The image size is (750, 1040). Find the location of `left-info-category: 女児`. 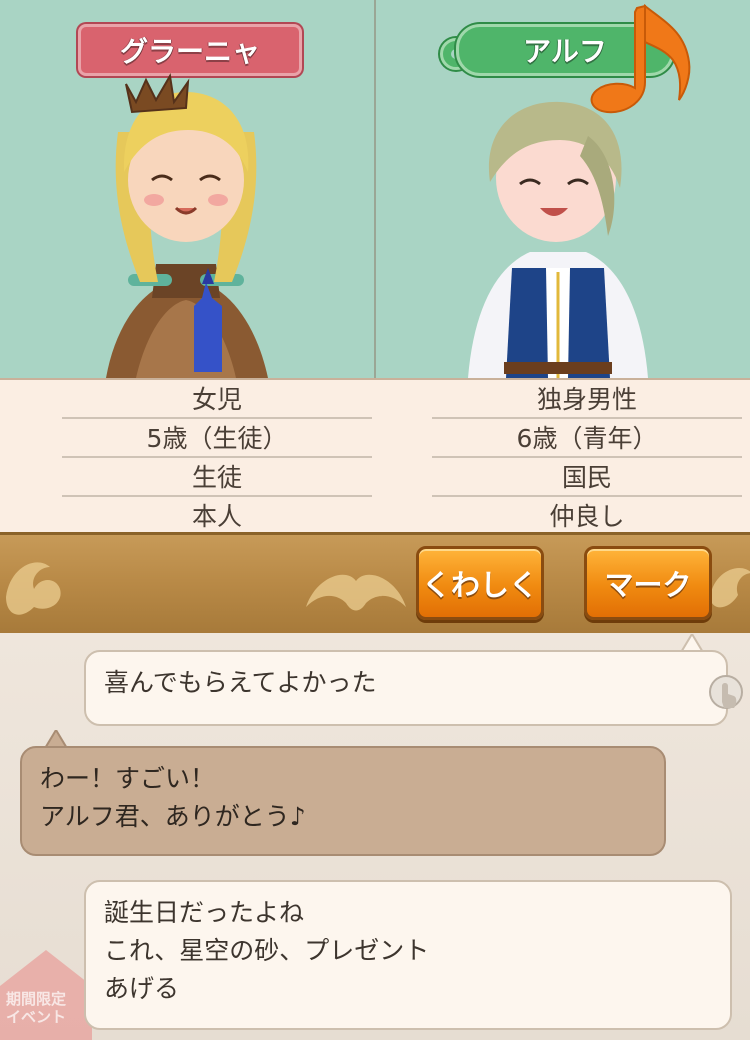

left-info-category: 女児 is located at coordinates (217, 399).